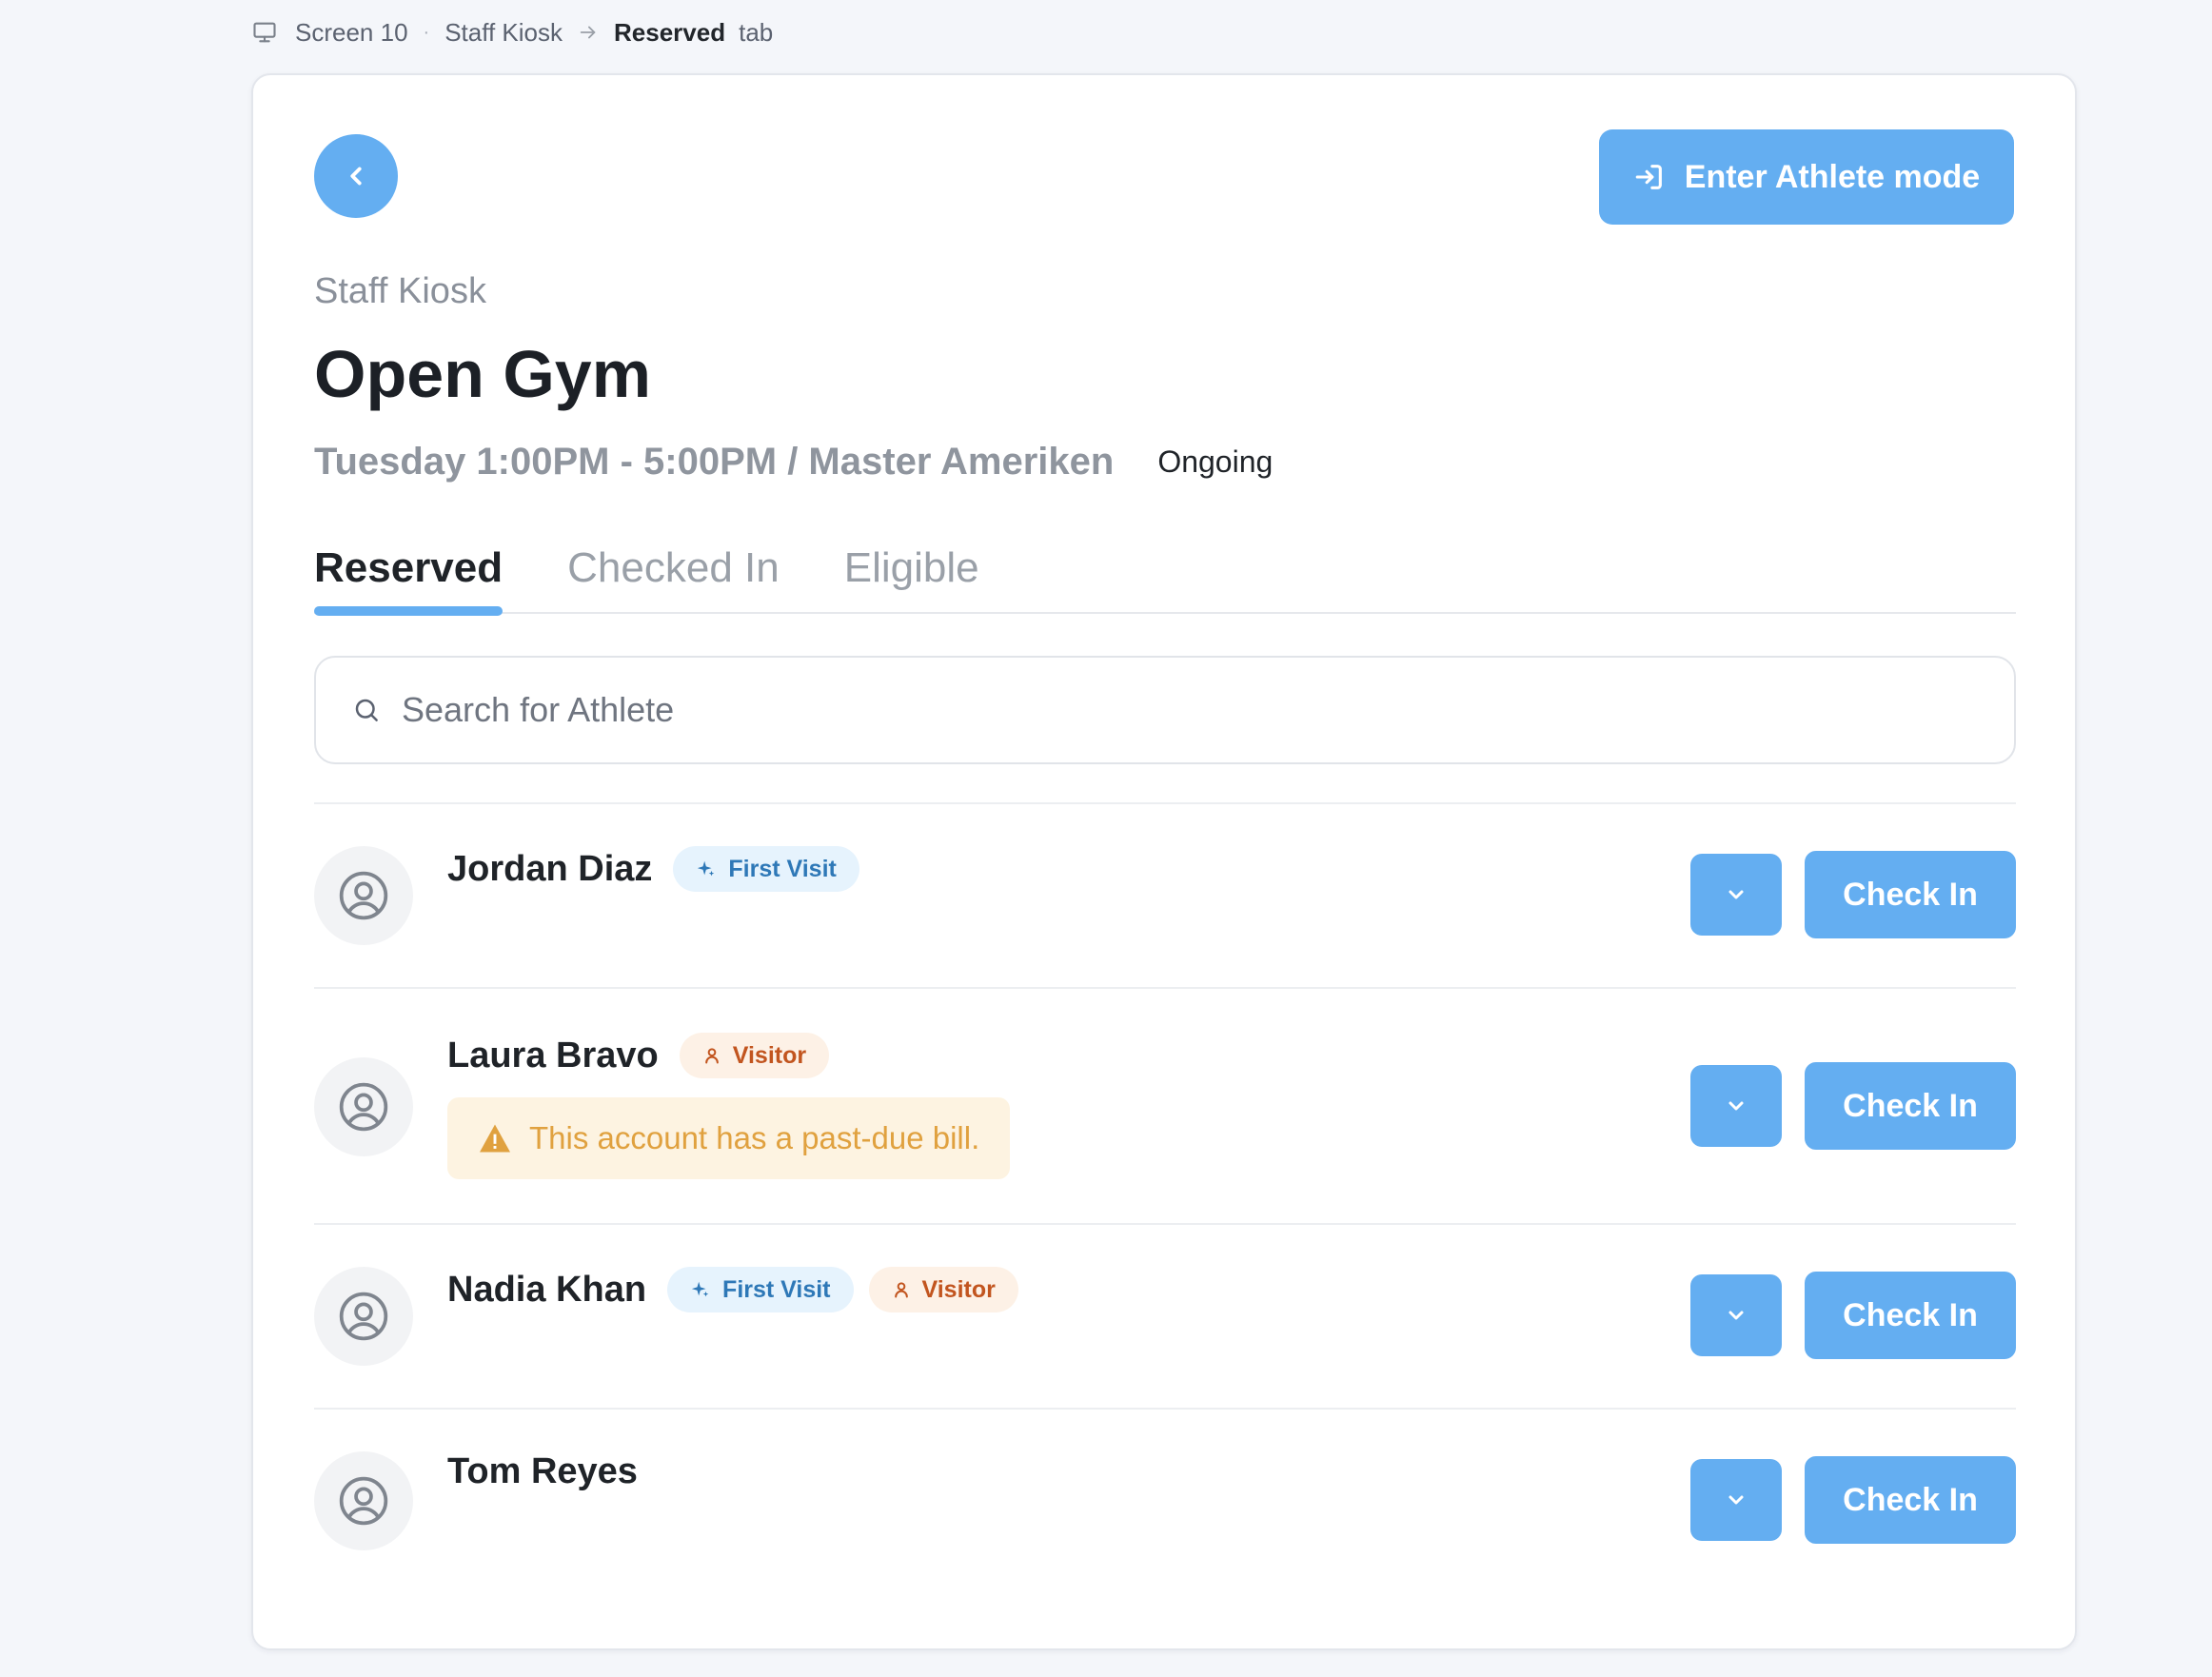 The height and width of the screenshot is (1677, 2212). I want to click on athlete-name-line: Jordan Diaz First Visit, so click(661, 869).